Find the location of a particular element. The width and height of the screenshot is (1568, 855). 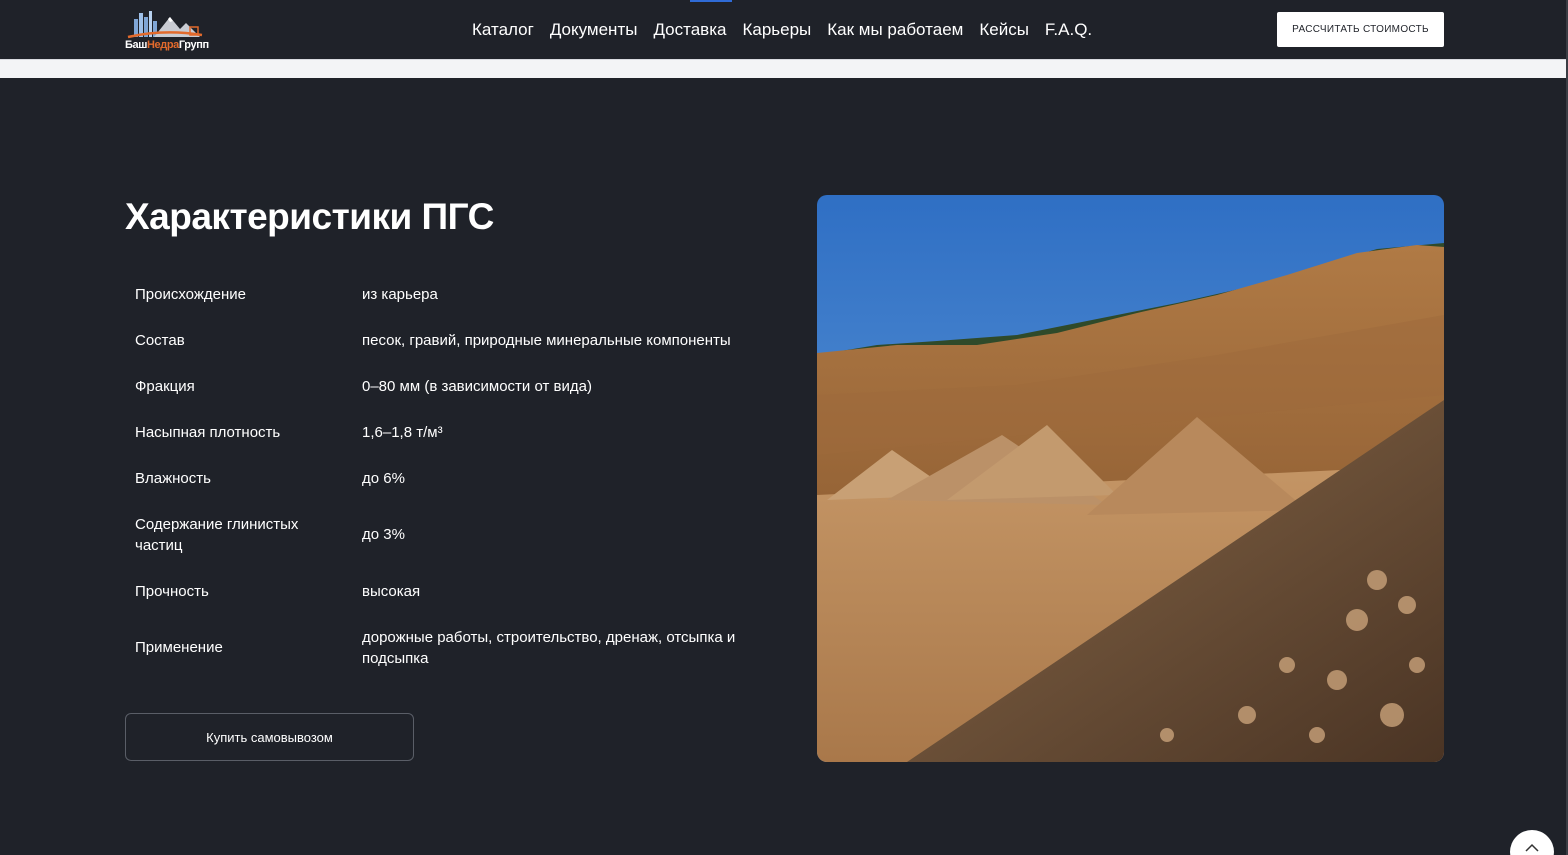

logo-text-accent: Недра is located at coordinates (163, 45).